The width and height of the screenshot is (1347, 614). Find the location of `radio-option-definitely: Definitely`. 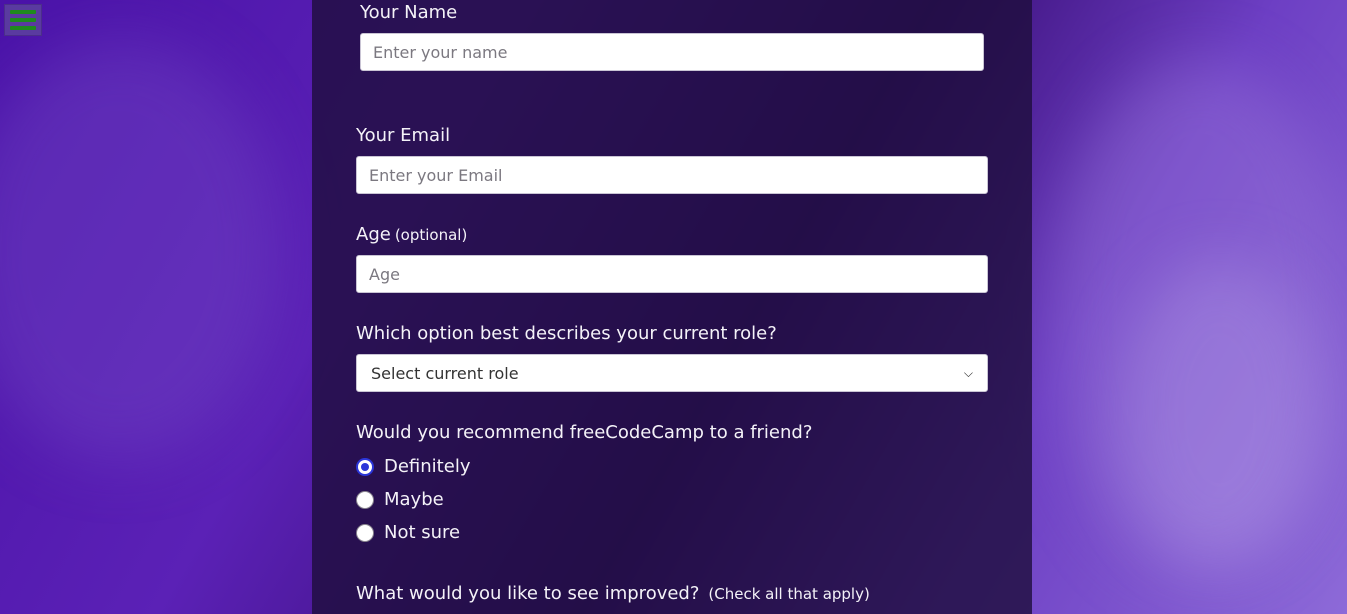

radio-option-definitely: Definitely is located at coordinates (413, 466).